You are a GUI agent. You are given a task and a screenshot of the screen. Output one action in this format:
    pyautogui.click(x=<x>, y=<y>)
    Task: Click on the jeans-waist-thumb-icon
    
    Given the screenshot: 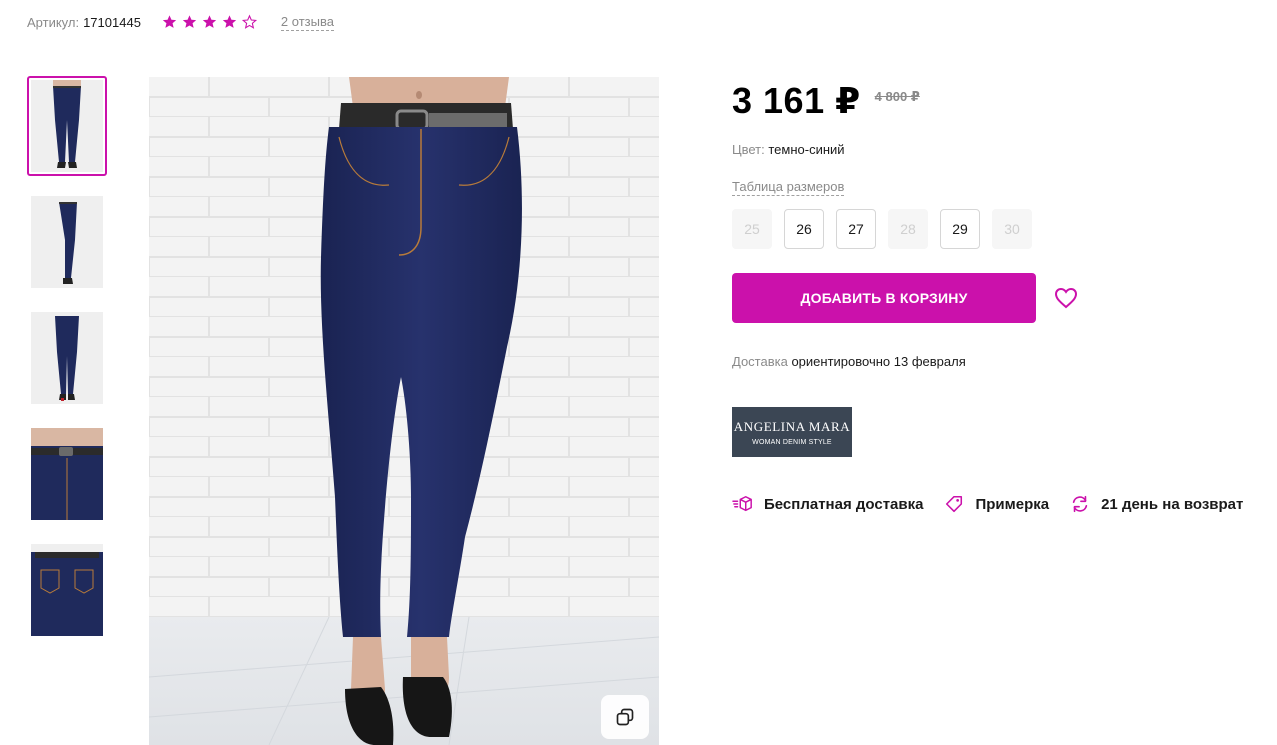 What is the action you would take?
    pyautogui.click(x=67, y=474)
    